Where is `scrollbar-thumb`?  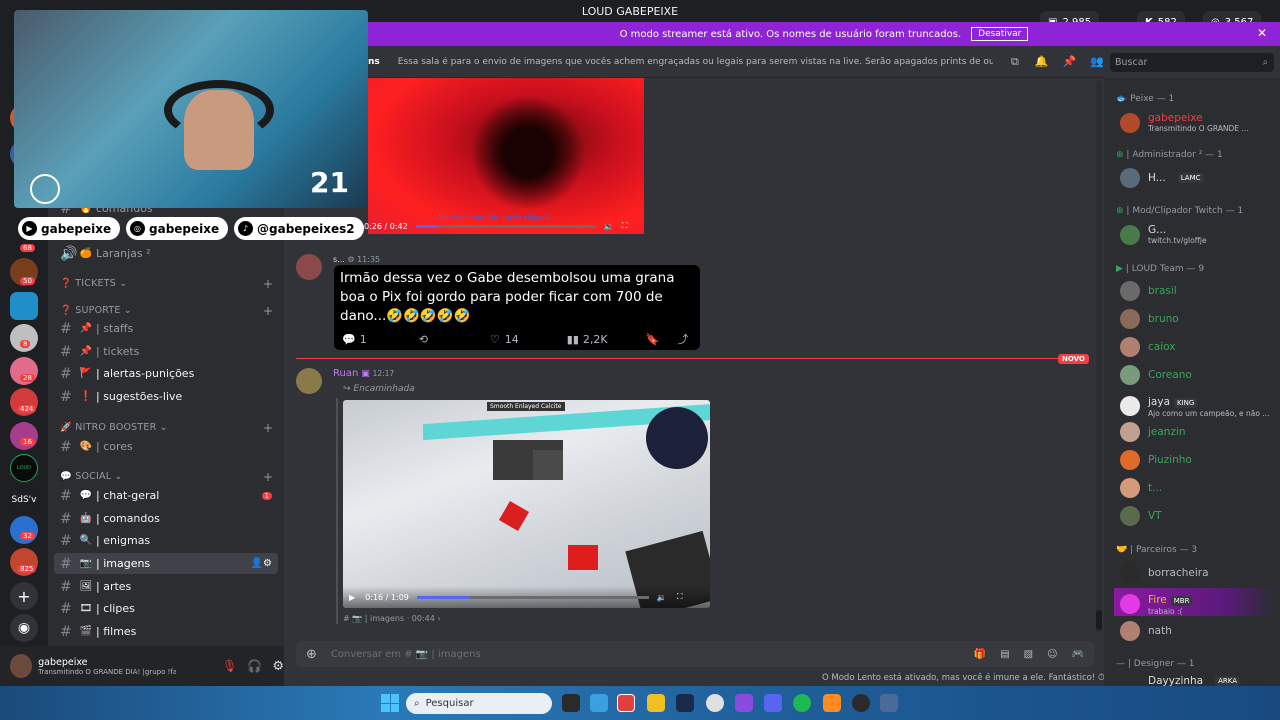
scrollbar-thumb is located at coordinates (1099, 620).